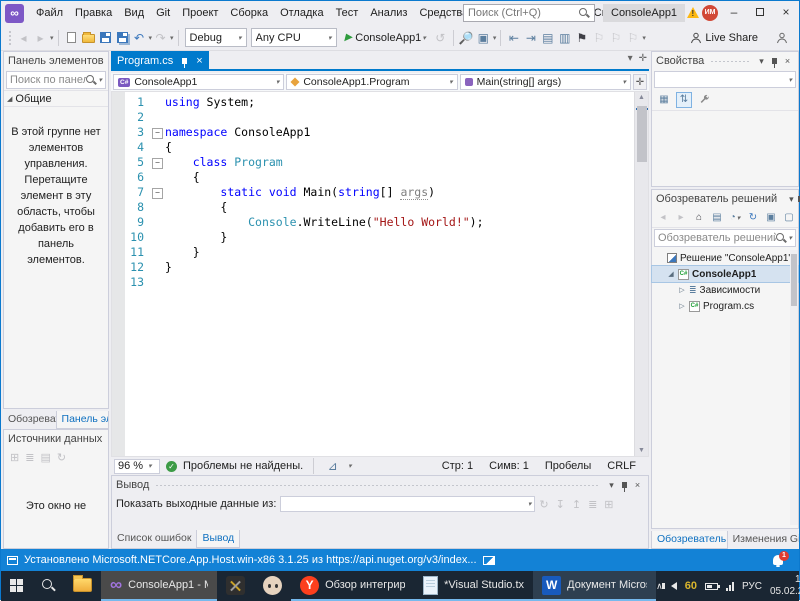 Image resolution: width=800 pixels, height=601 pixels. I want to click on menu-item-8: Анализ, so click(388, 13).